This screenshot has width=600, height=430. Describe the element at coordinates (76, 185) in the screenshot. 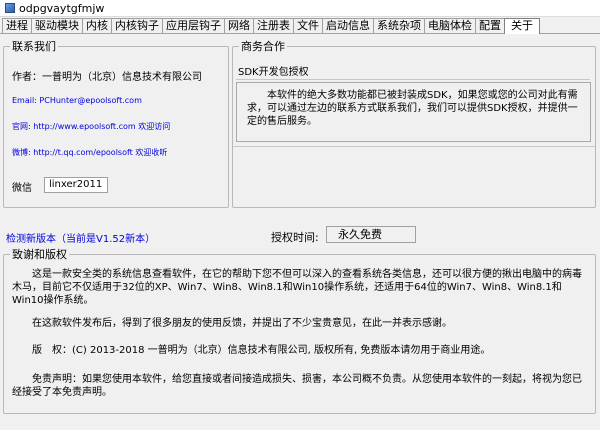

I see `wechat-field: linxer2011` at that location.